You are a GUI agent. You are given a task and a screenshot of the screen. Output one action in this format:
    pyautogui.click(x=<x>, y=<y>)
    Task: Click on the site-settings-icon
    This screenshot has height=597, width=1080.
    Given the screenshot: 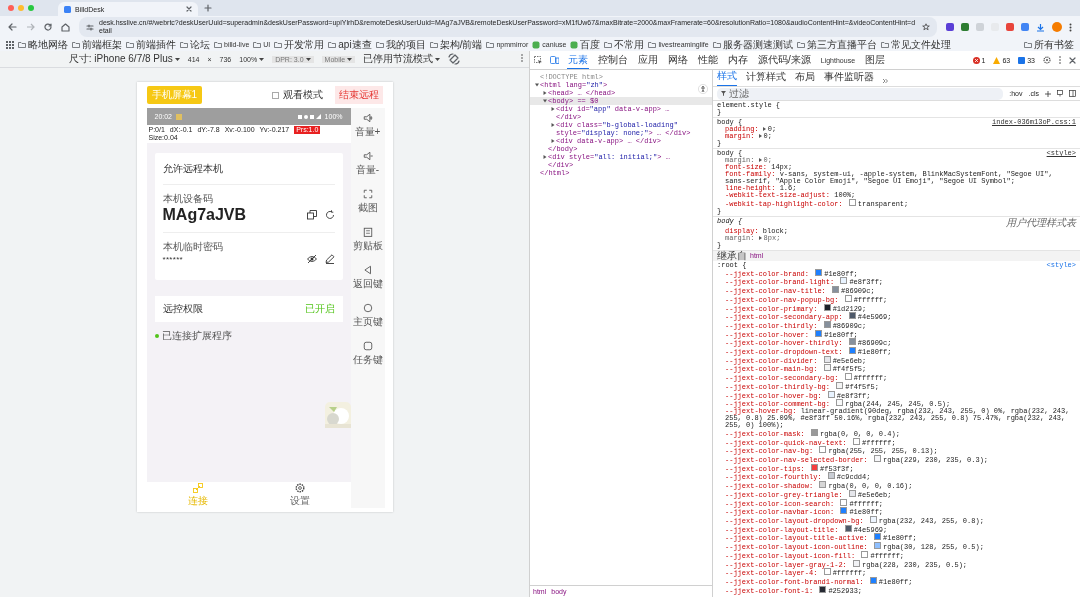 What is the action you would take?
    pyautogui.click(x=90, y=27)
    